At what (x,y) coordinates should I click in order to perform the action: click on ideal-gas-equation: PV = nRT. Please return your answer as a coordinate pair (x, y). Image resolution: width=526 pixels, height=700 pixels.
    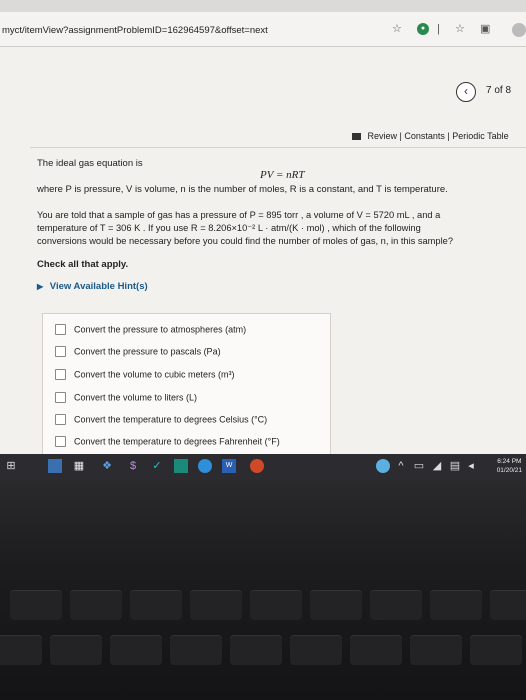
    Looking at the image, I should click on (282, 175).